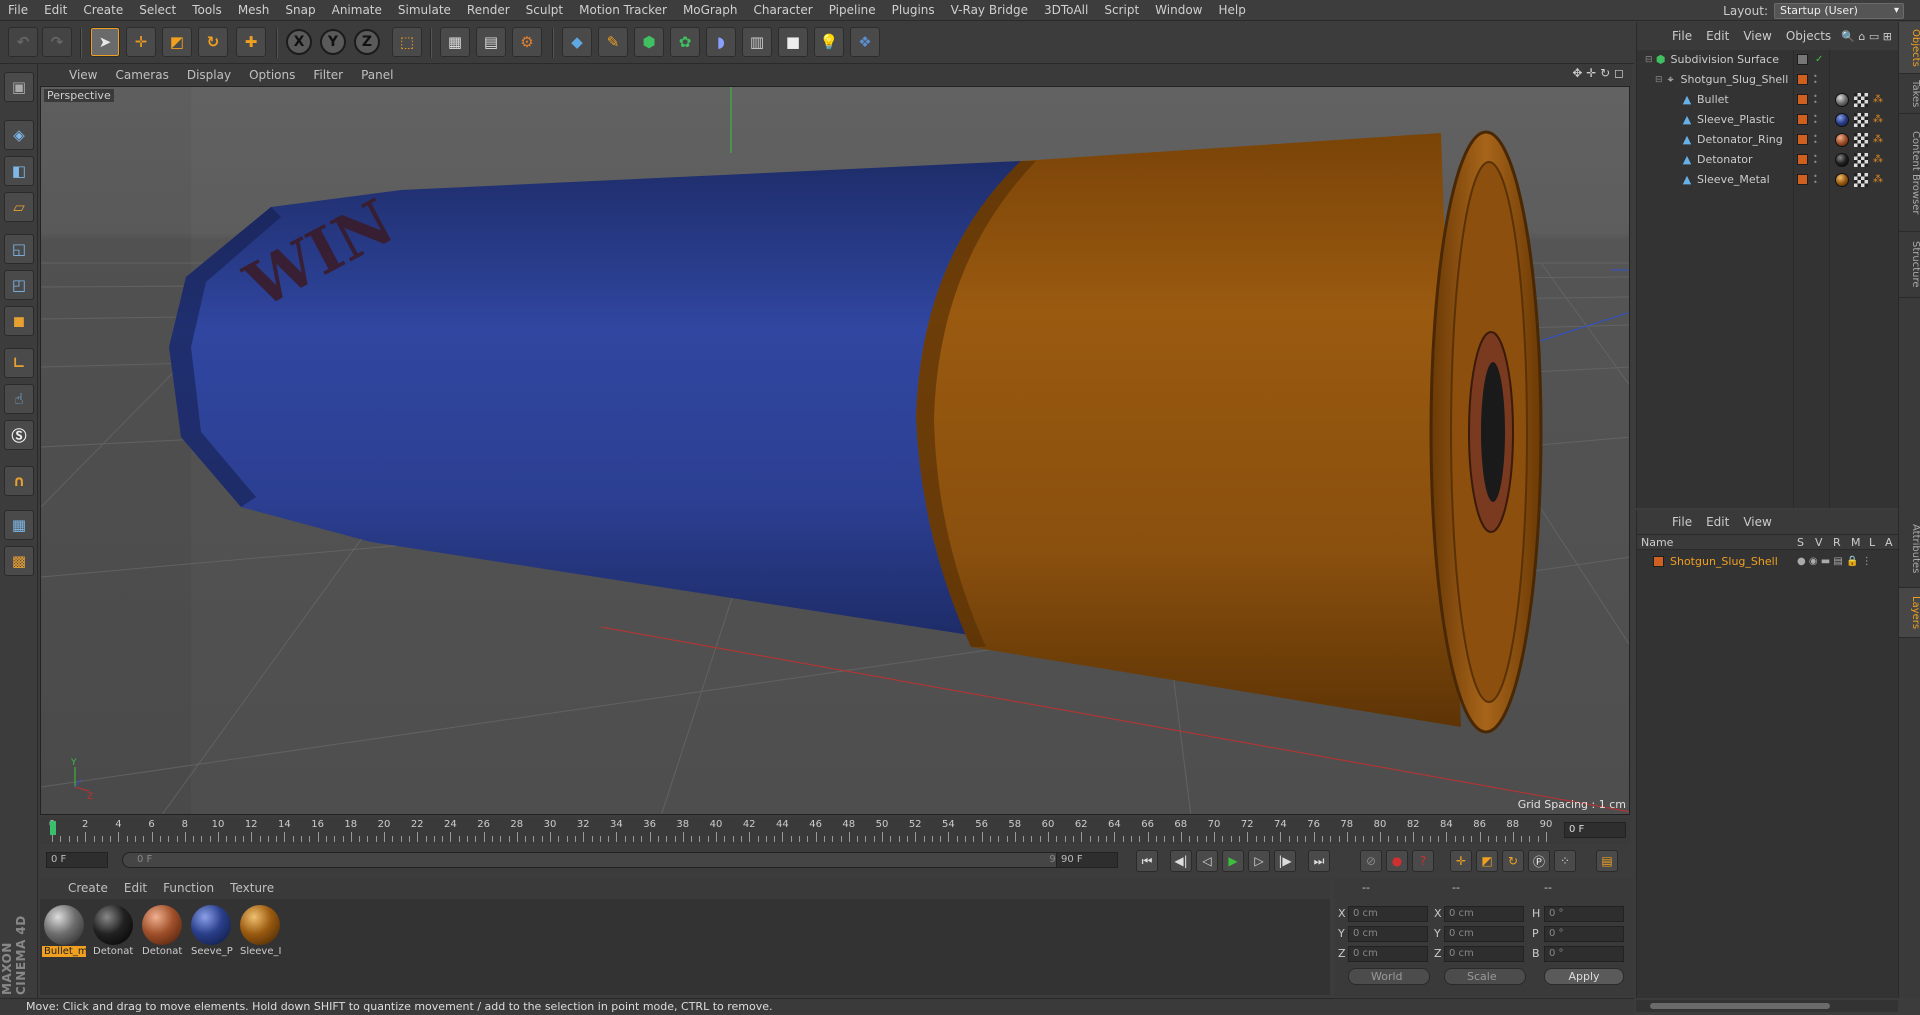 The height and width of the screenshot is (1015, 1920). Describe the element at coordinates (865, 42) in the screenshot. I see `python-icon: ❖` at that location.